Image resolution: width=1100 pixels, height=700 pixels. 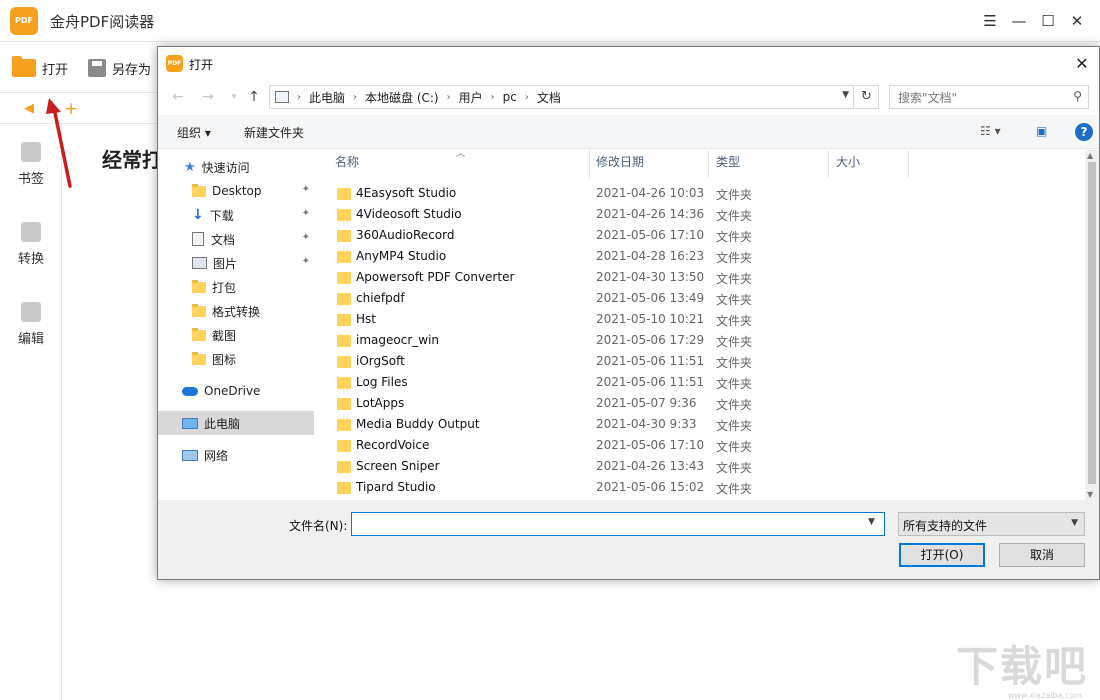 What do you see at coordinates (618, 524) in the screenshot?
I see `filename-input` at bounding box center [618, 524].